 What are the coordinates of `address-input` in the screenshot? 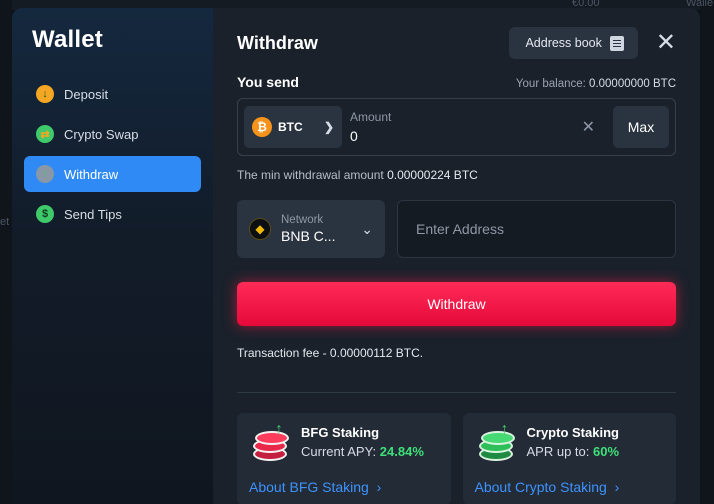 It's located at (536, 229).